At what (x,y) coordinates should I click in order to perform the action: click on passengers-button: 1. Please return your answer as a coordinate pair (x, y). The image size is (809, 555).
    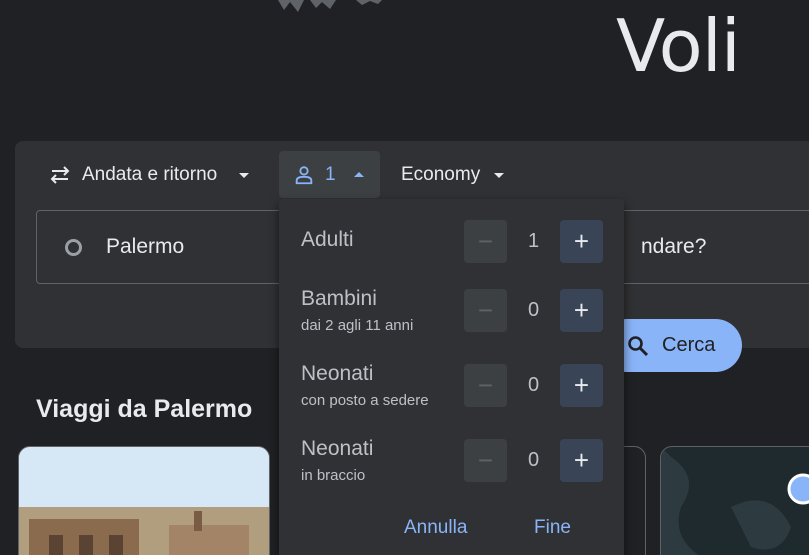
    Looking at the image, I should click on (329, 174).